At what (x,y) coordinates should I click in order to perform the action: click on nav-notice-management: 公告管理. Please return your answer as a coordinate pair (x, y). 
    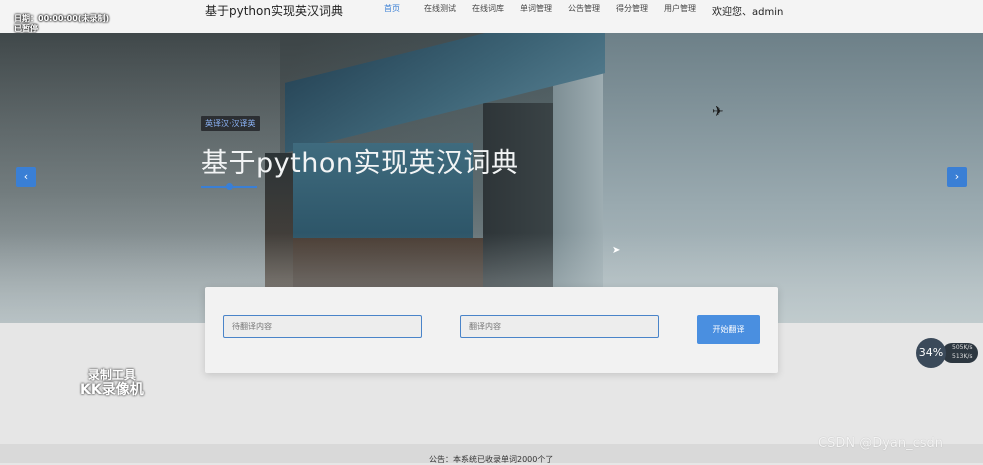
    Looking at the image, I should click on (584, 9).